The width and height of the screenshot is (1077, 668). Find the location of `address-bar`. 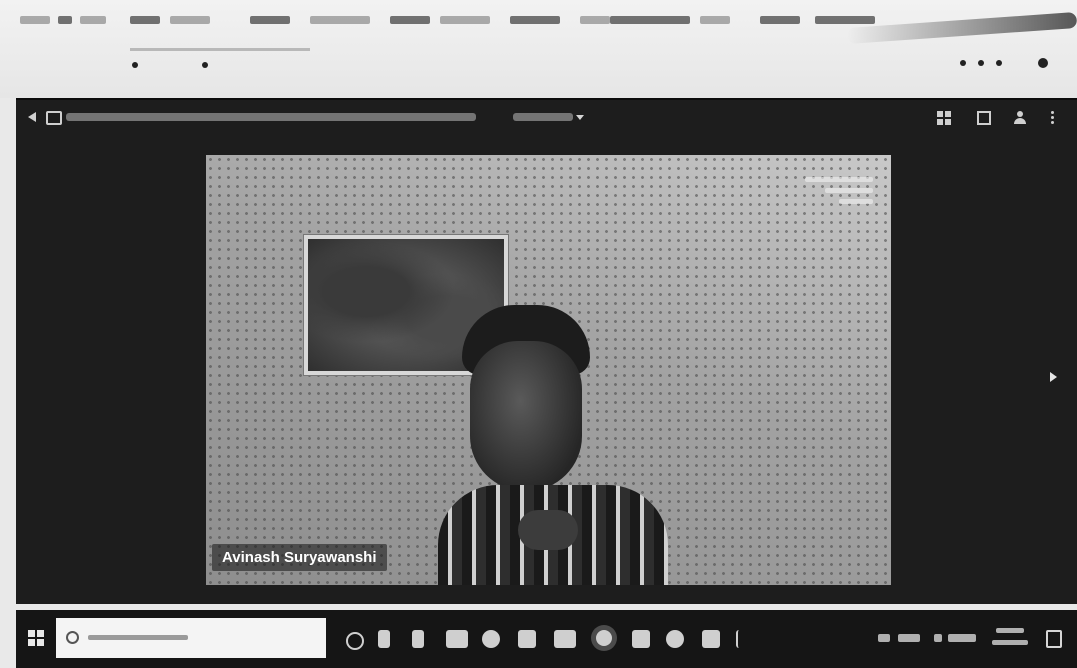

address-bar is located at coordinates (545, 60).